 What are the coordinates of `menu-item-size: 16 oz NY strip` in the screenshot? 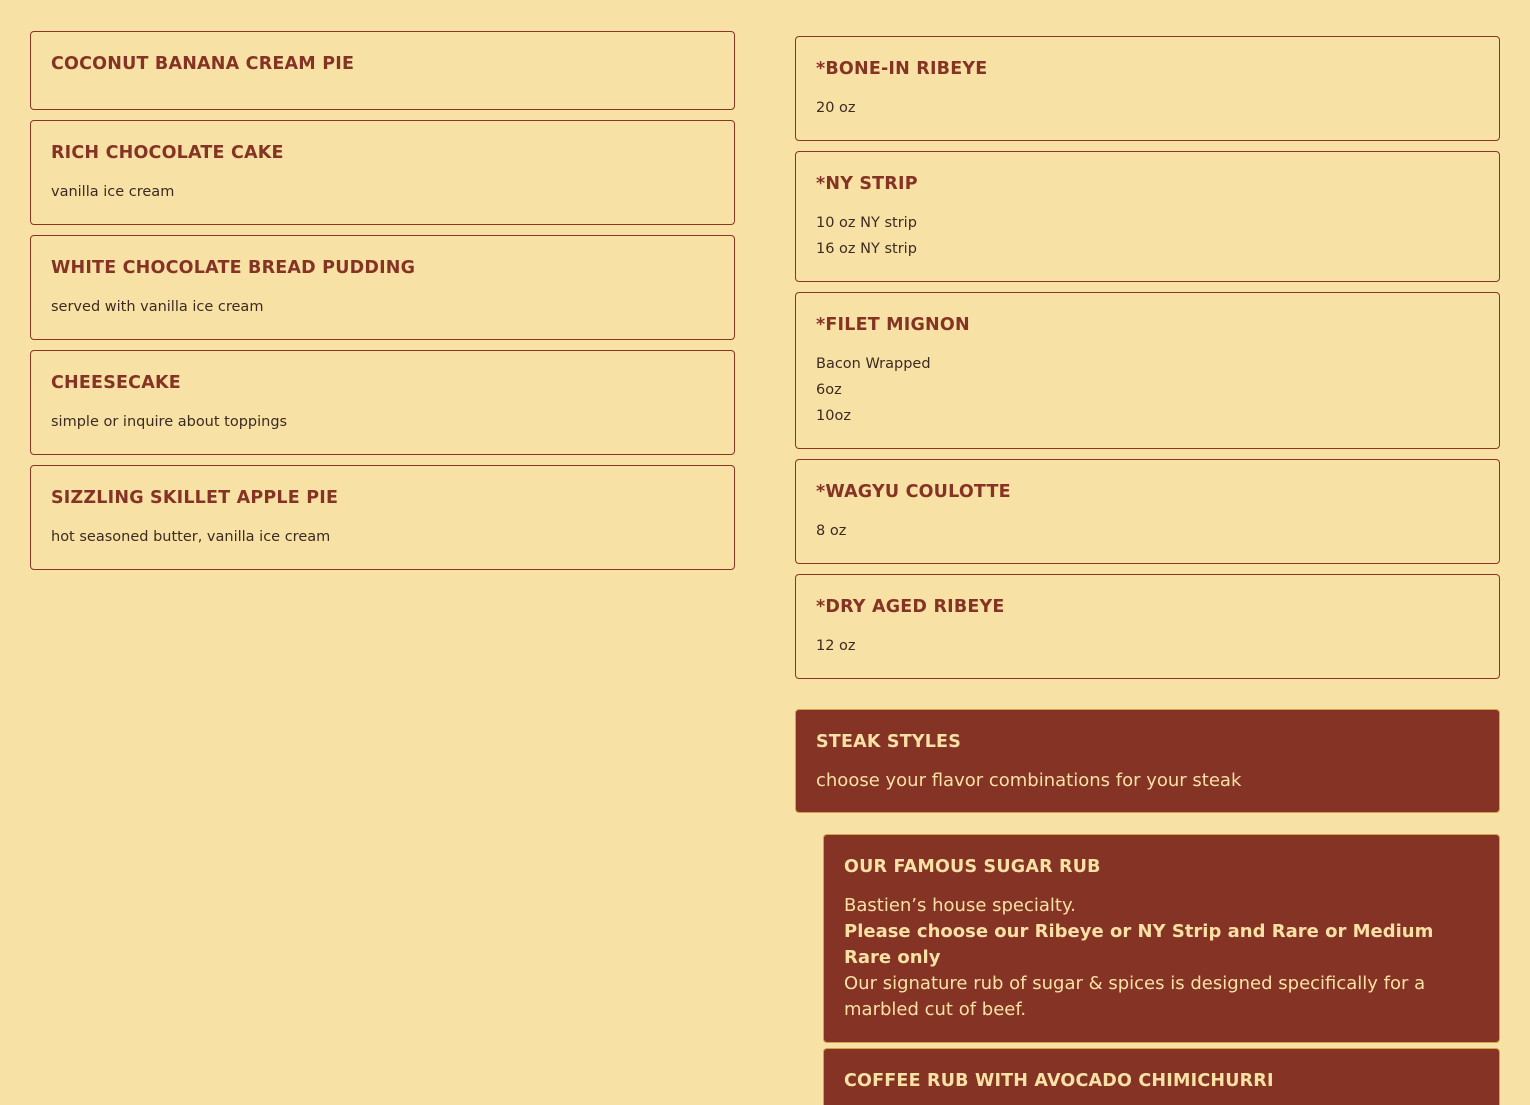 It's located at (866, 249).